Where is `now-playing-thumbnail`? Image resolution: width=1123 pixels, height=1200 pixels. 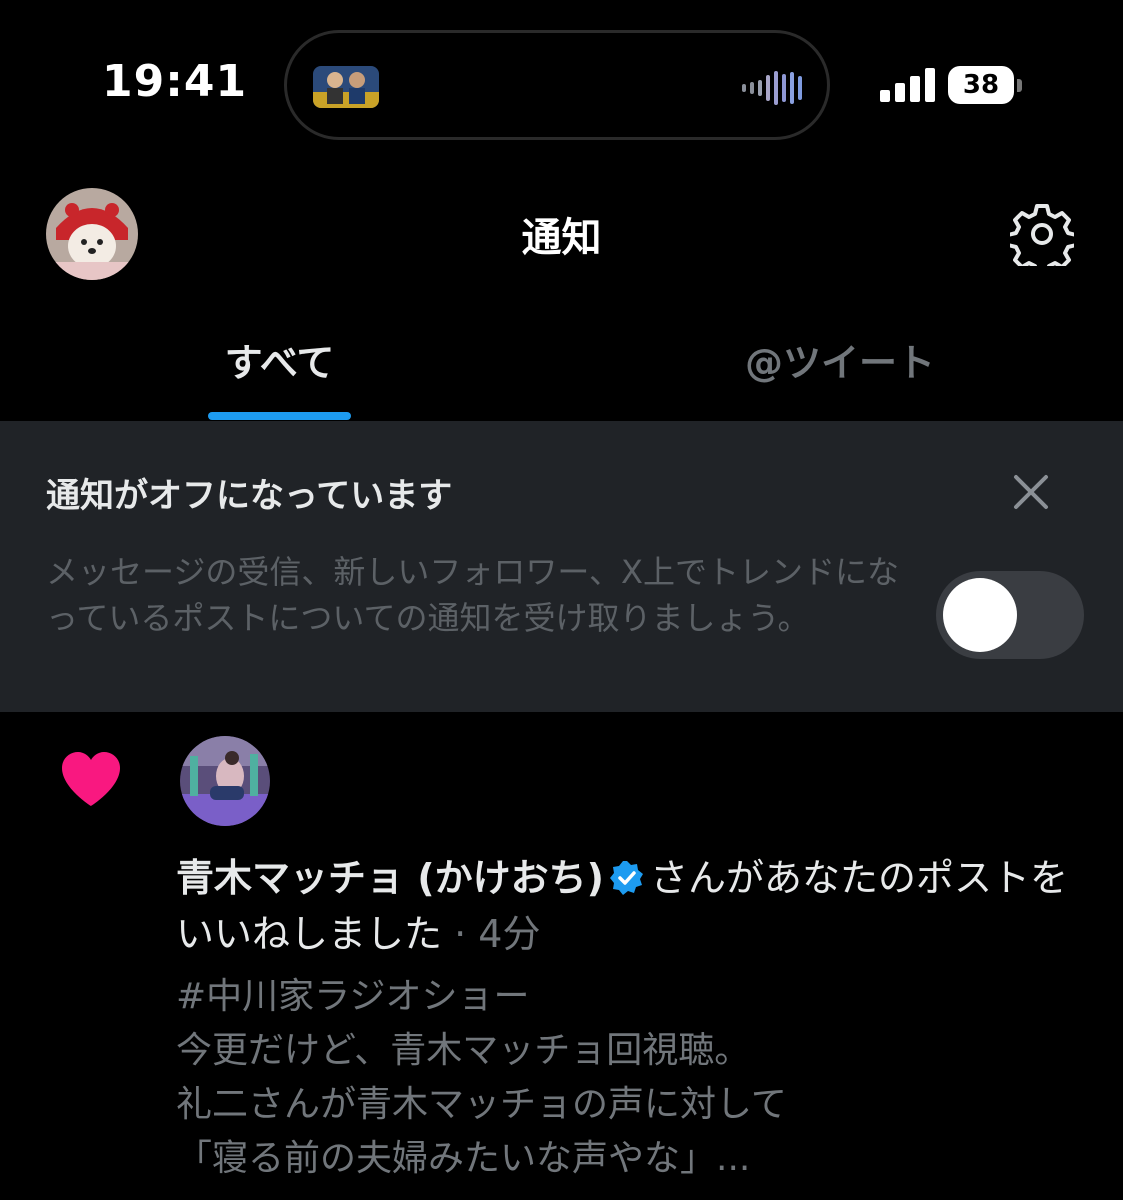 now-playing-thumbnail is located at coordinates (346, 87).